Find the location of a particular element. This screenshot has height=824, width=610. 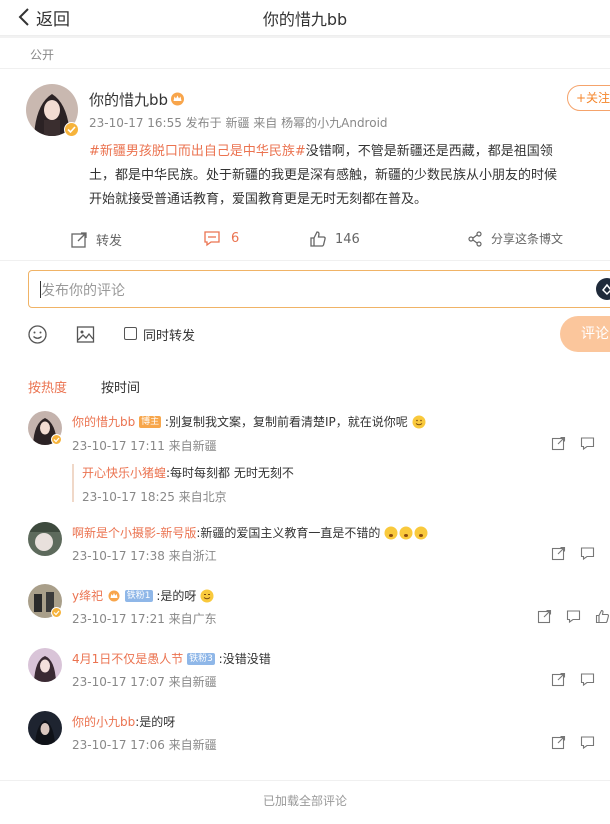

share-button: 分享这条博文 is located at coordinates (515, 238).